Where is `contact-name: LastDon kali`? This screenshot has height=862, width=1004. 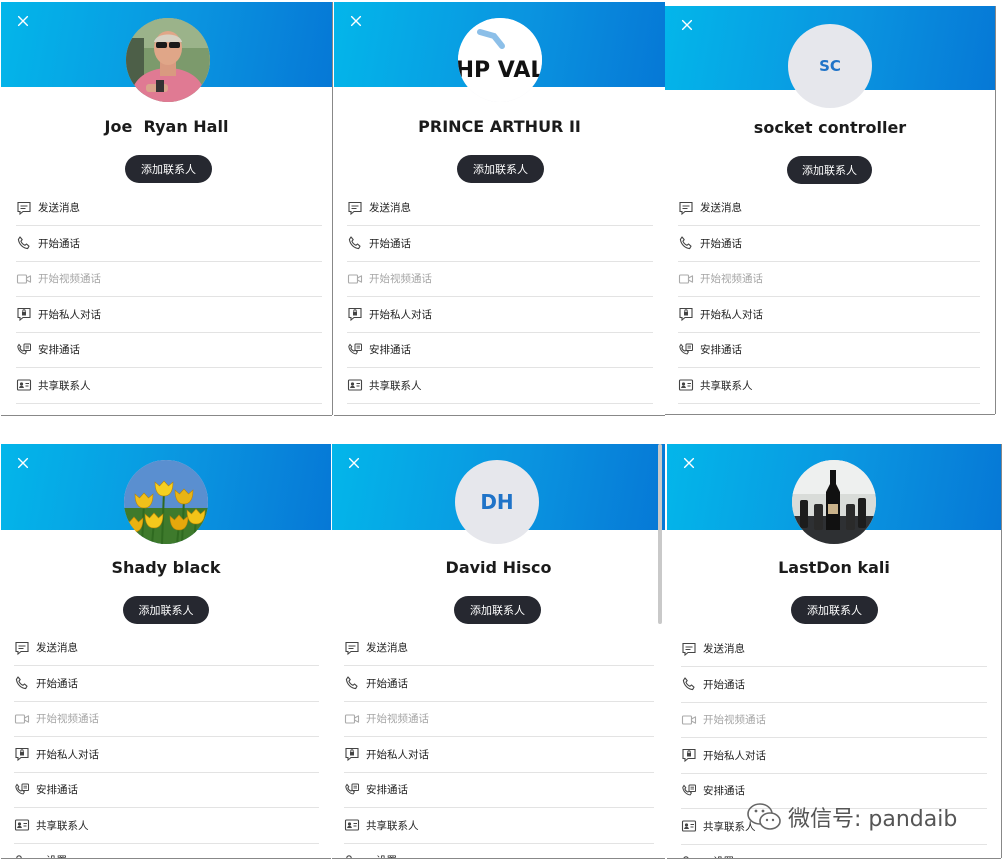 contact-name: LastDon kali is located at coordinates (834, 567).